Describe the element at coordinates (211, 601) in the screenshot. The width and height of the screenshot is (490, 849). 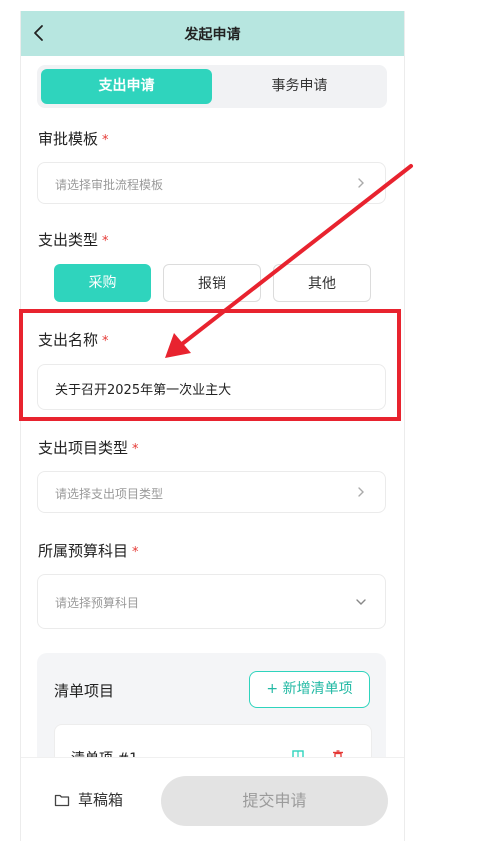
I see `budget-subject-select: 请选择预算科目` at that location.